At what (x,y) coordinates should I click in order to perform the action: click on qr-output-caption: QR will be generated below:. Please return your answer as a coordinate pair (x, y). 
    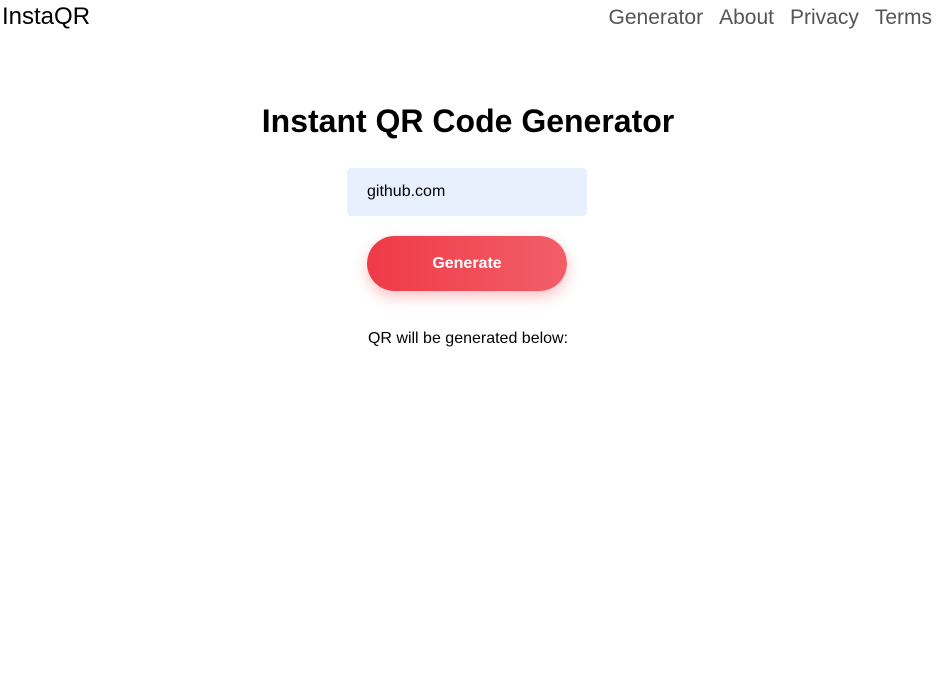
    Looking at the image, I should click on (468, 338).